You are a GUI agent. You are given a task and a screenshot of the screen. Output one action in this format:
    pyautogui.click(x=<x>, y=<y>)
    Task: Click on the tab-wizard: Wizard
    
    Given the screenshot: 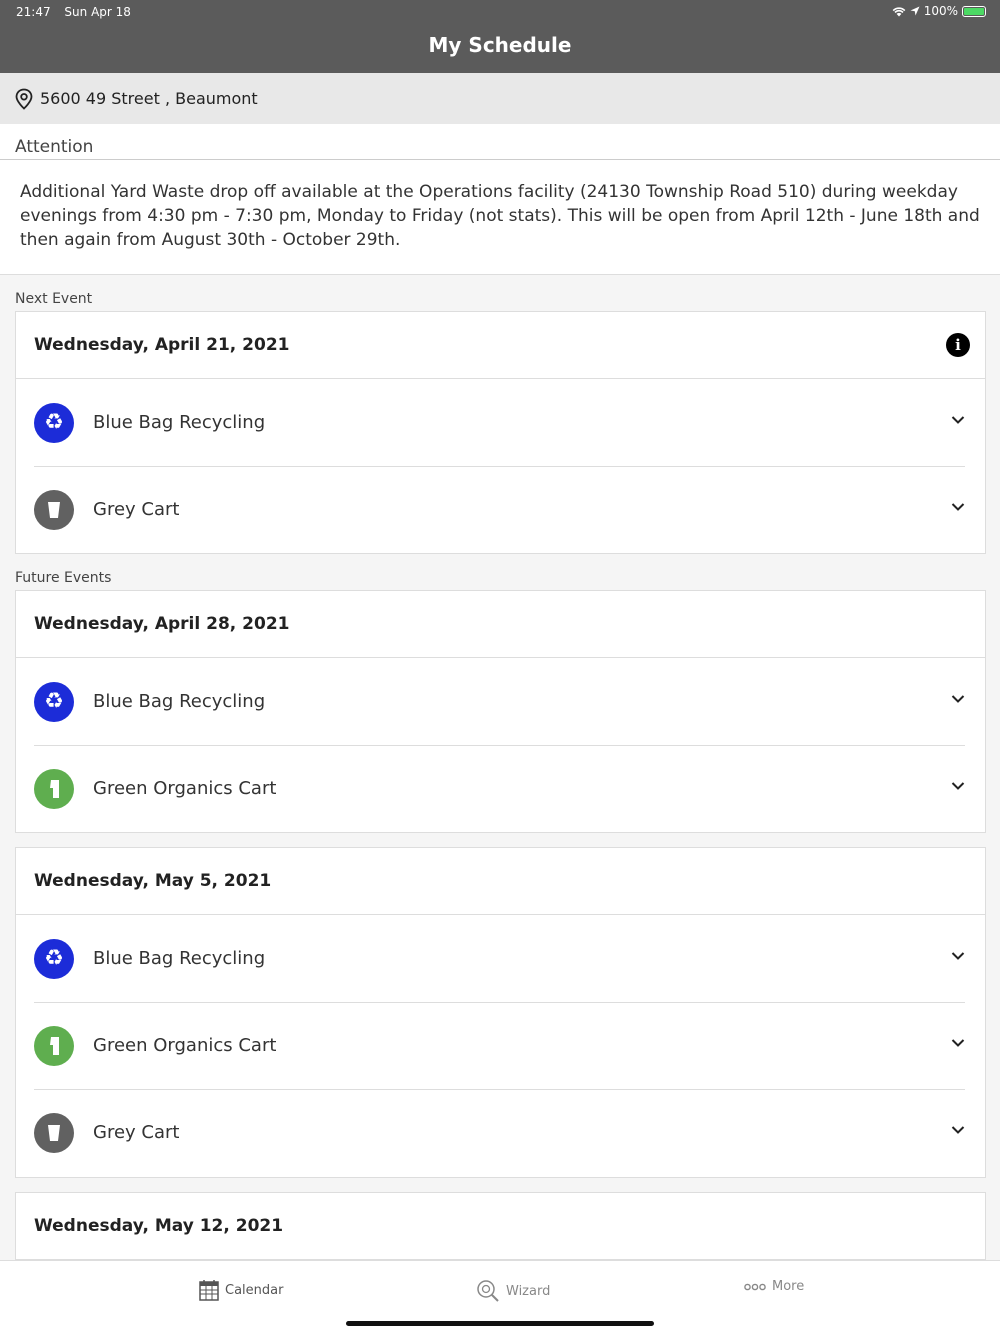 What is the action you would take?
    pyautogui.click(x=513, y=1291)
    